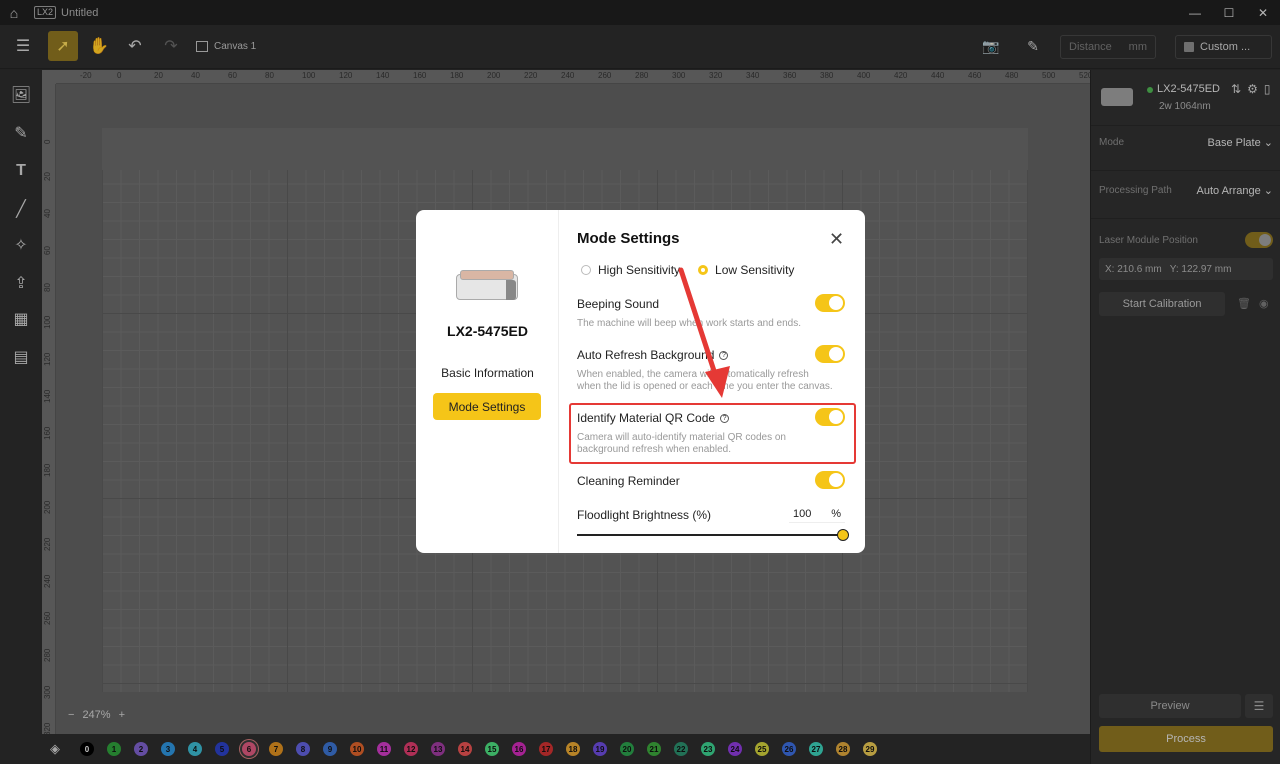  What do you see at coordinates (628, 238) in the screenshot?
I see `dialog-title: Mode Settings` at bounding box center [628, 238].